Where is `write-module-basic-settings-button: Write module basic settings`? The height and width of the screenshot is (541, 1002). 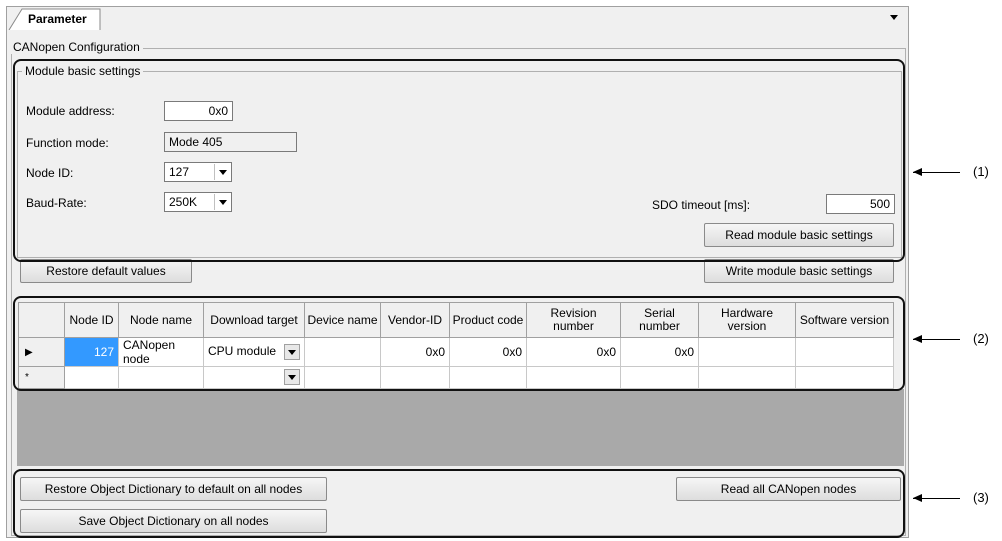 write-module-basic-settings-button: Write module basic settings is located at coordinates (799, 271).